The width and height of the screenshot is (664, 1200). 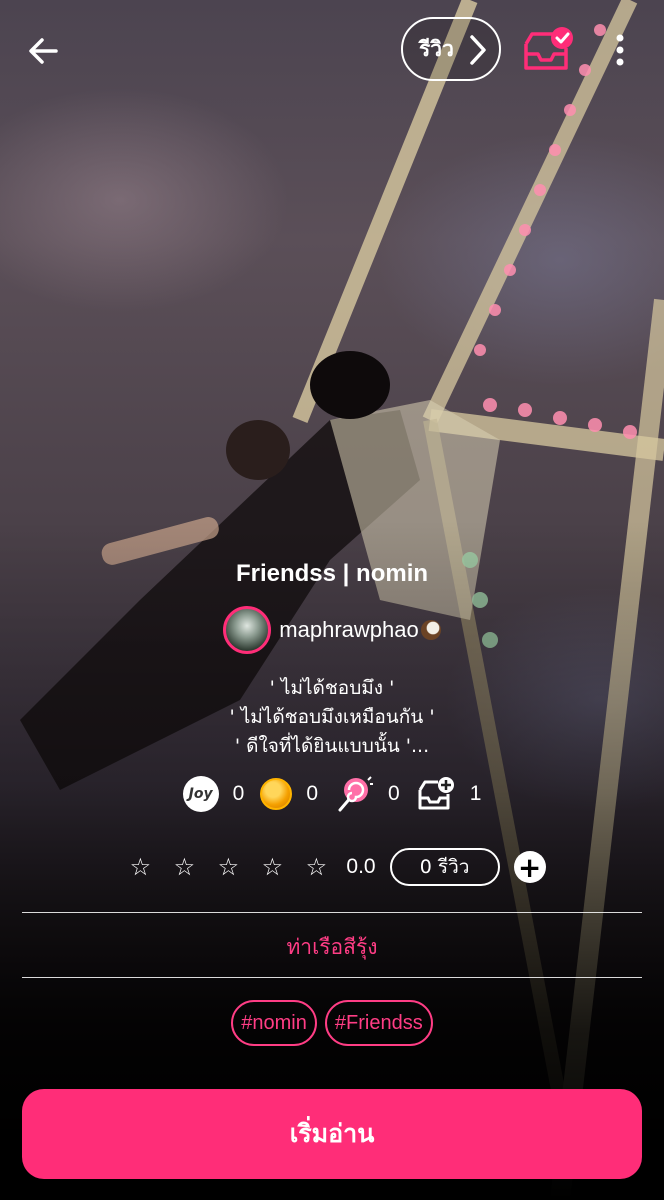 I want to click on synopsis-line: ' ไม่ได้ชอบมึง ', so click(x=332, y=688).